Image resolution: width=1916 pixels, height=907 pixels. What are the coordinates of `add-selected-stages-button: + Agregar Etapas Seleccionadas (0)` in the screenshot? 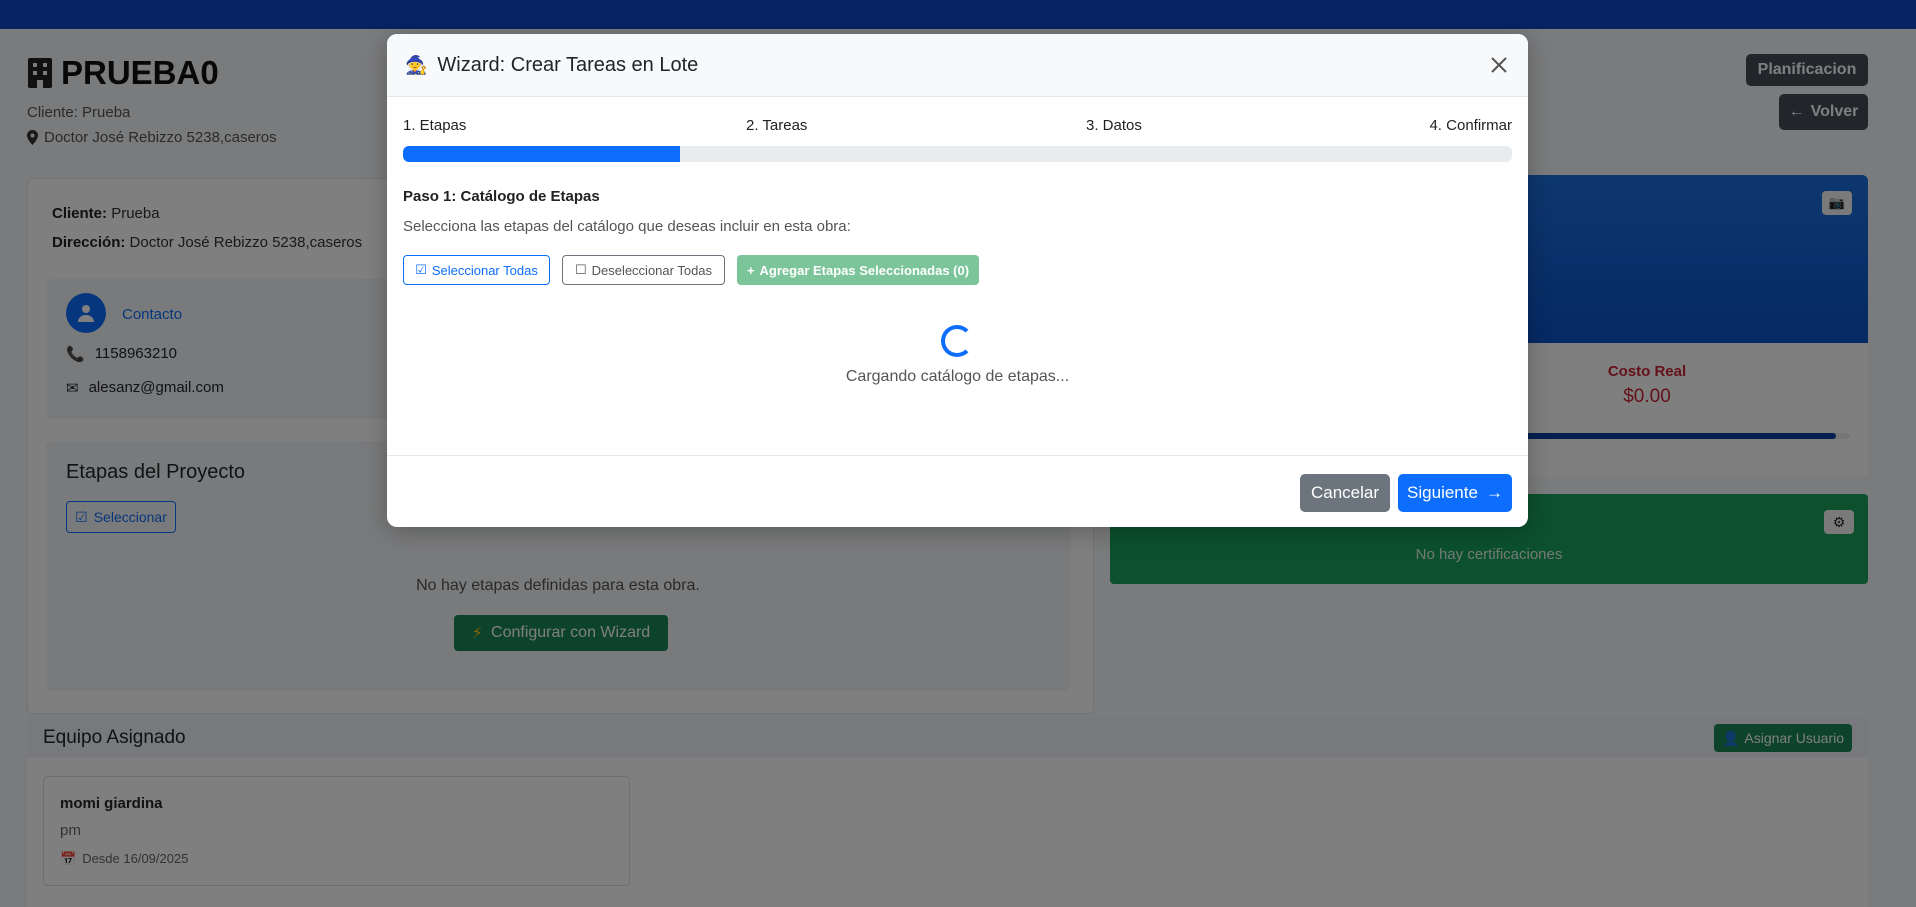 It's located at (858, 270).